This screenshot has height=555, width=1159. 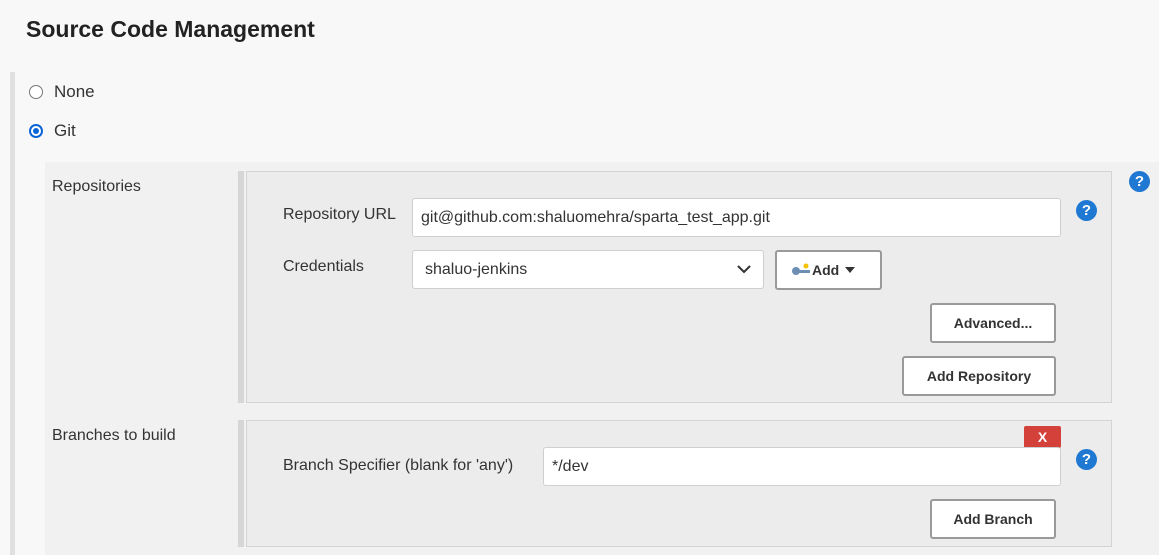 What do you see at coordinates (744, 269) in the screenshot?
I see `chevron-down-icon` at bounding box center [744, 269].